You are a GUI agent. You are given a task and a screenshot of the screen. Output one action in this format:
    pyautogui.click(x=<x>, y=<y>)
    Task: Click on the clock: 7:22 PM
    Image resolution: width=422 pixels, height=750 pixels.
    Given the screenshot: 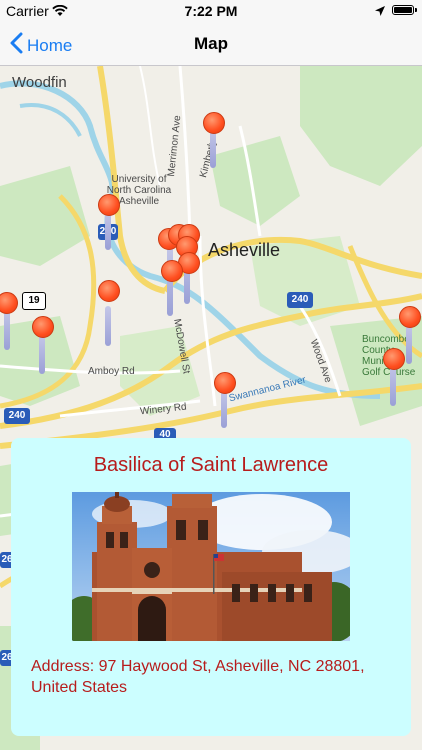 What is the action you would take?
    pyautogui.click(x=211, y=11)
    